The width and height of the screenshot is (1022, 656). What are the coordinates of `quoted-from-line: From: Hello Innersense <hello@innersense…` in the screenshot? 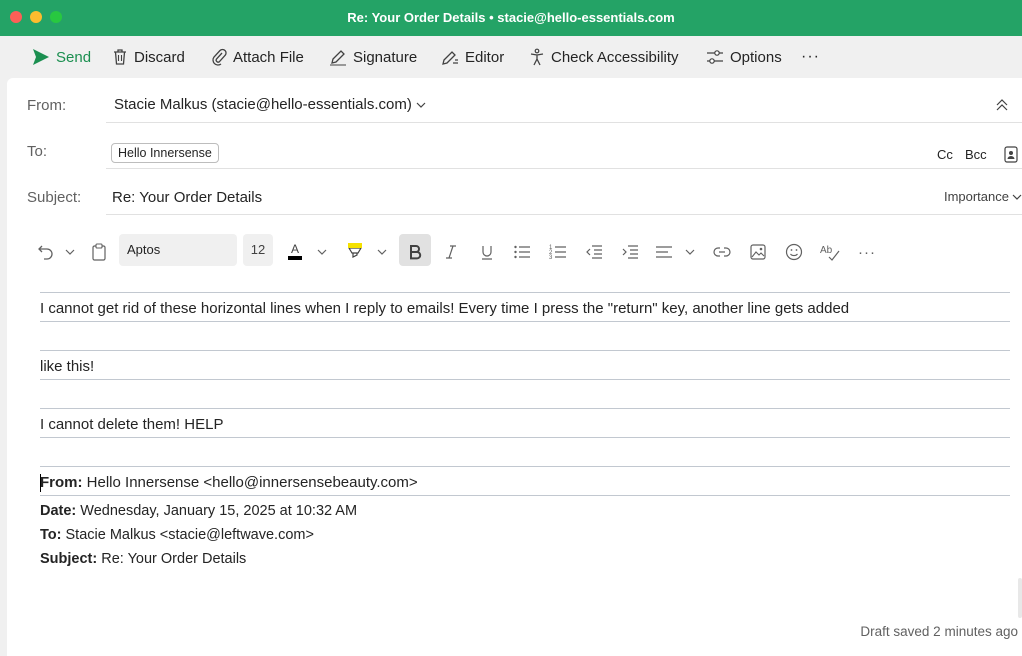 It's located at (229, 482).